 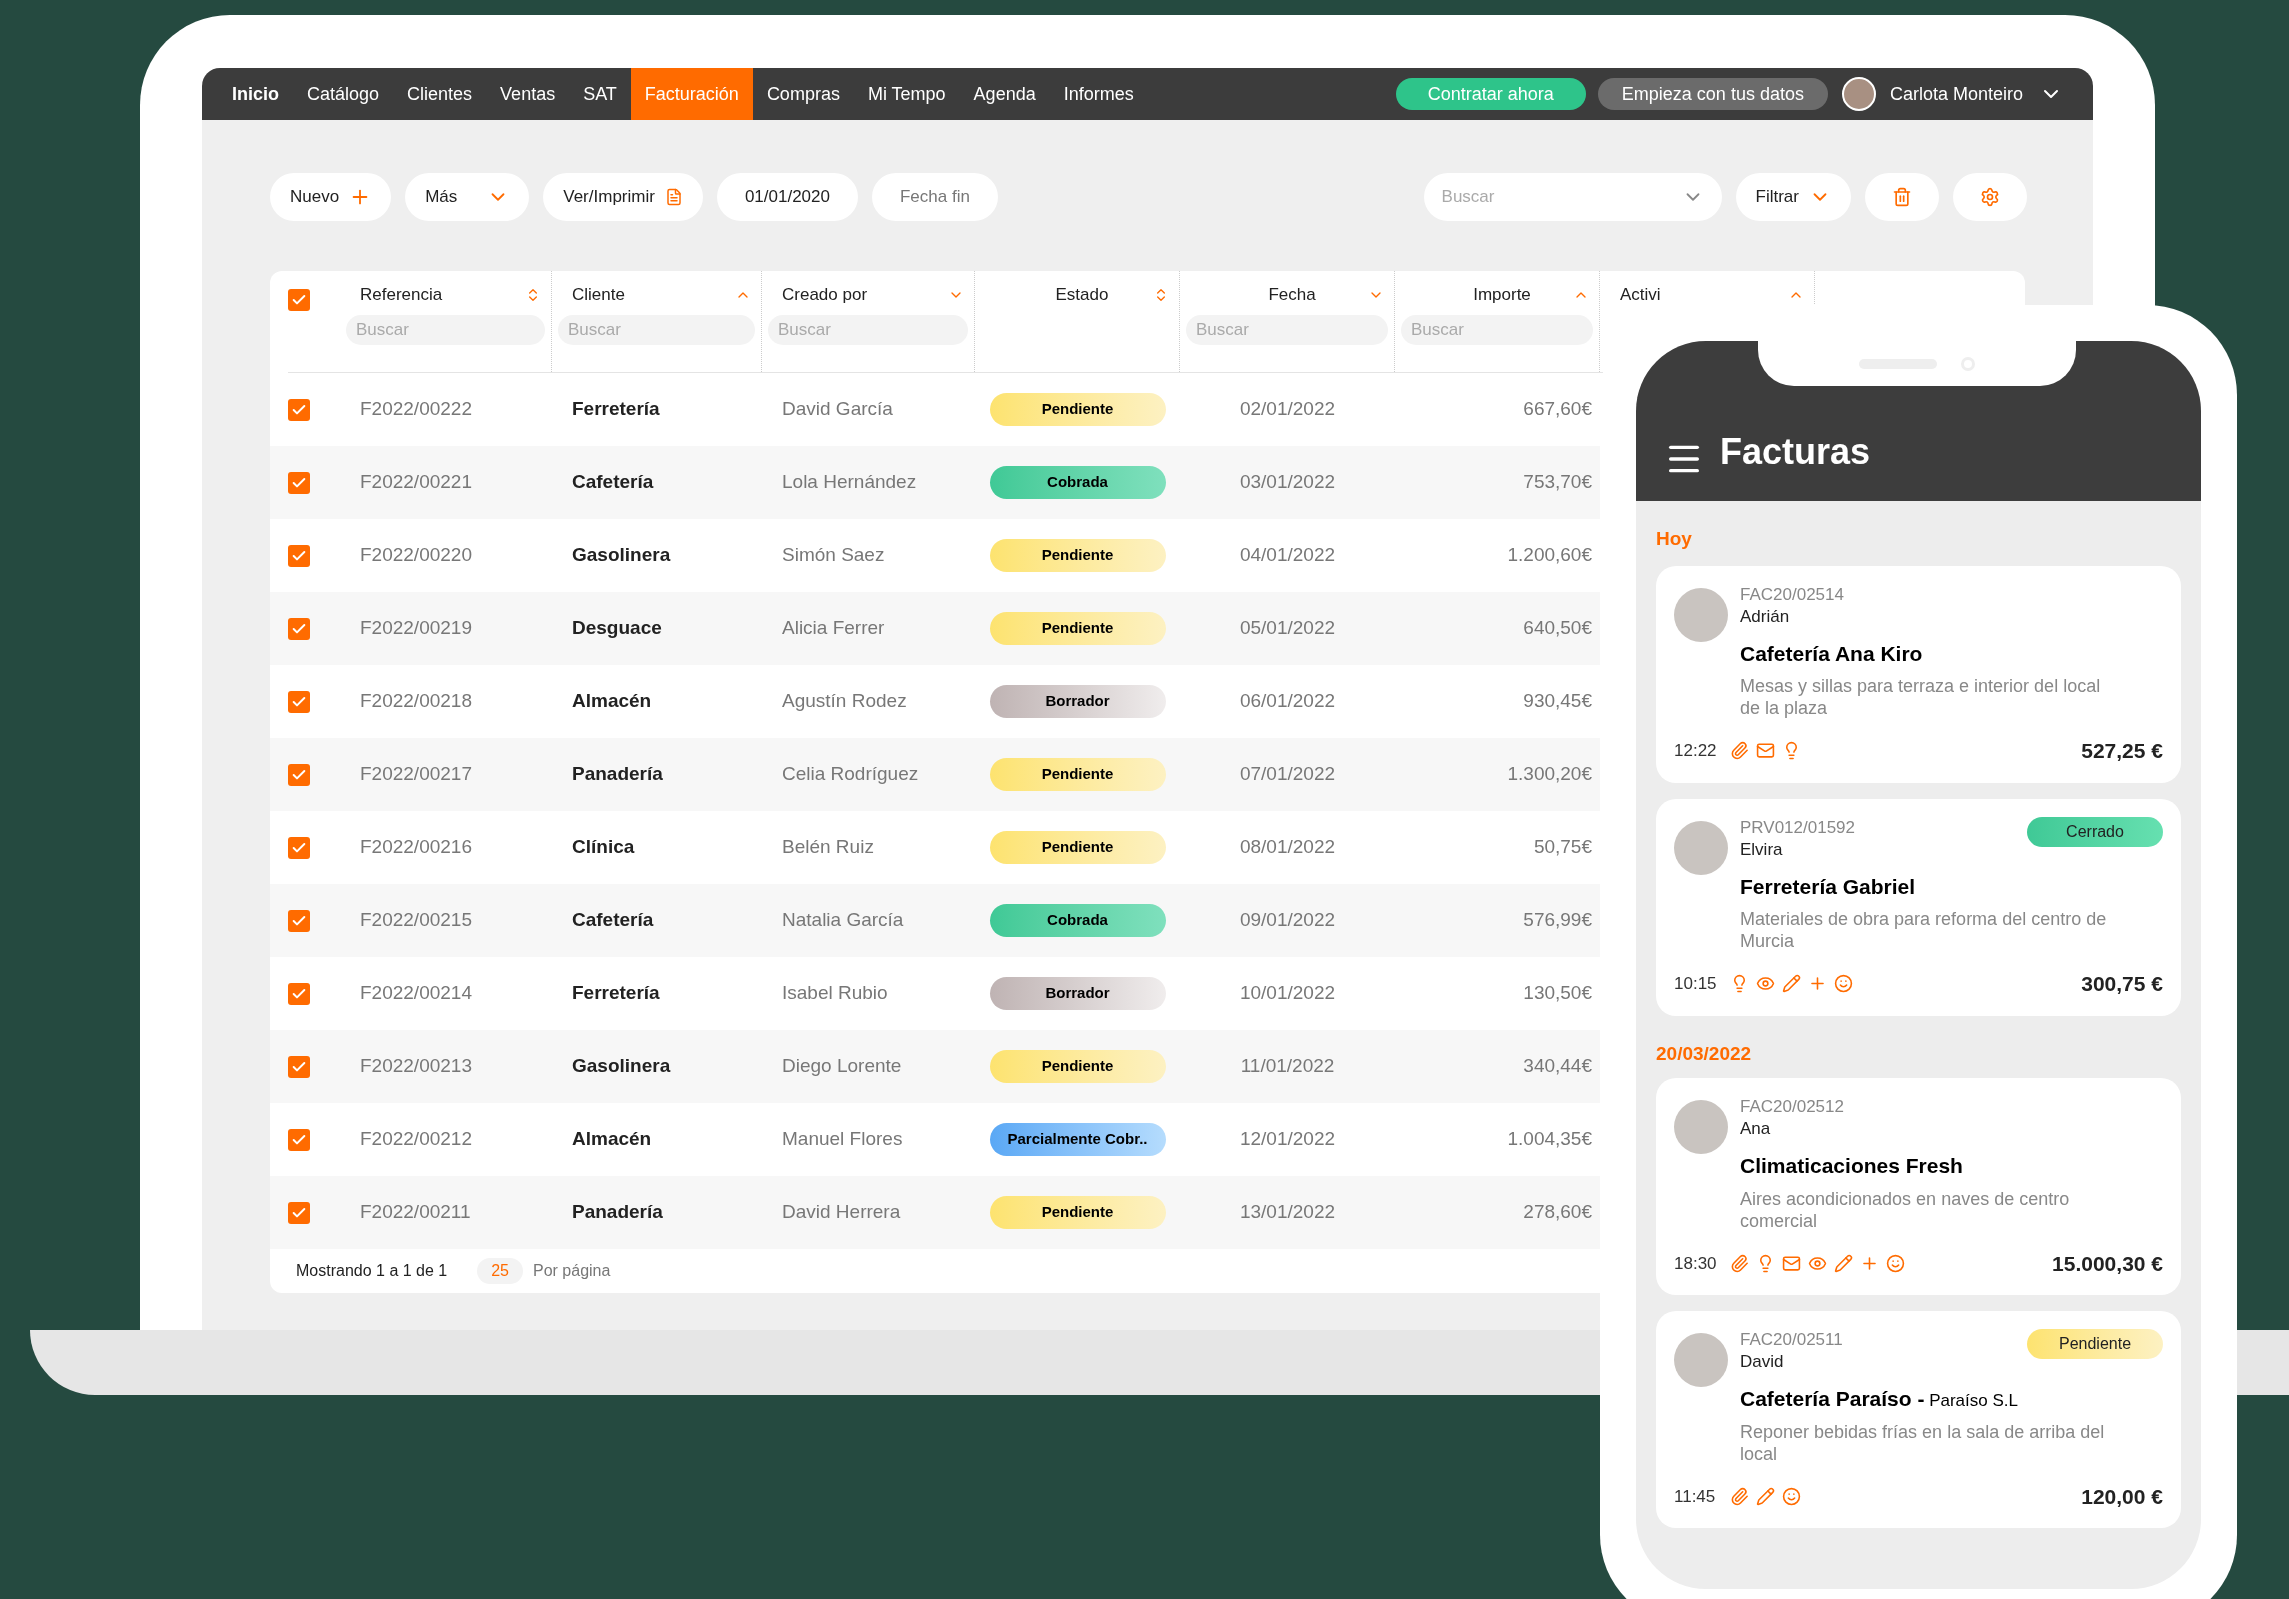 What do you see at coordinates (416, 847) in the screenshot?
I see `table-cell-text: F2022/00216` at bounding box center [416, 847].